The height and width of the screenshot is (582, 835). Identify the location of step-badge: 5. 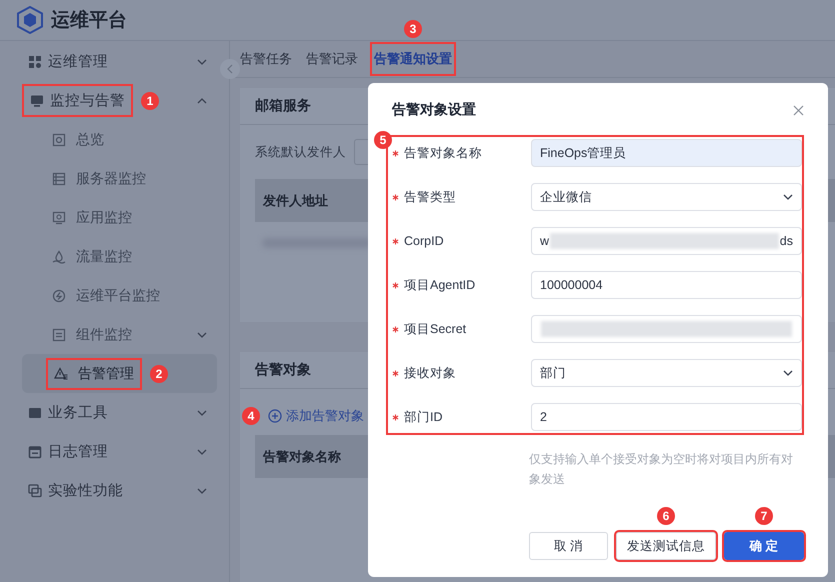
(383, 140).